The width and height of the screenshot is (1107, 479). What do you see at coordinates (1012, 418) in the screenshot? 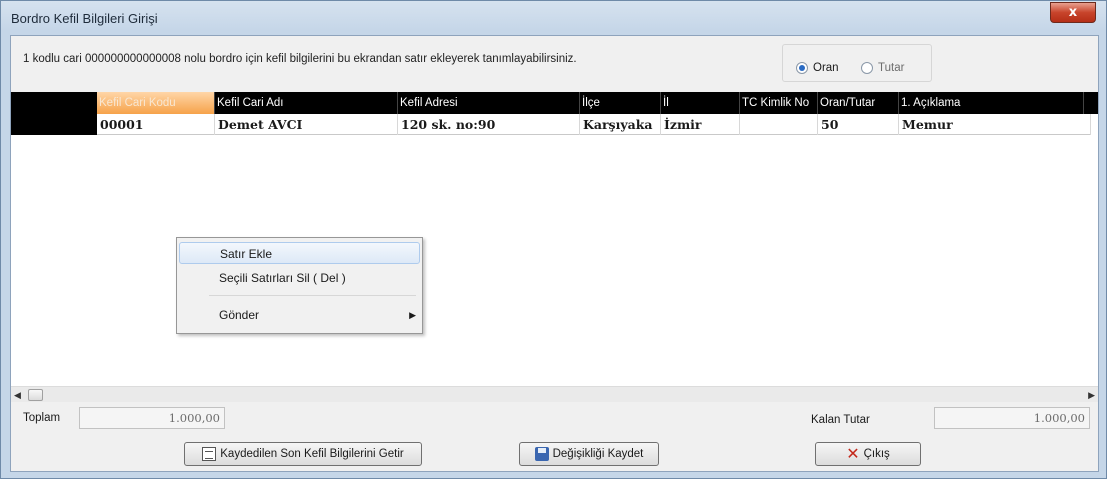
I see `kalan-tutar-field: 1.000,00` at bounding box center [1012, 418].